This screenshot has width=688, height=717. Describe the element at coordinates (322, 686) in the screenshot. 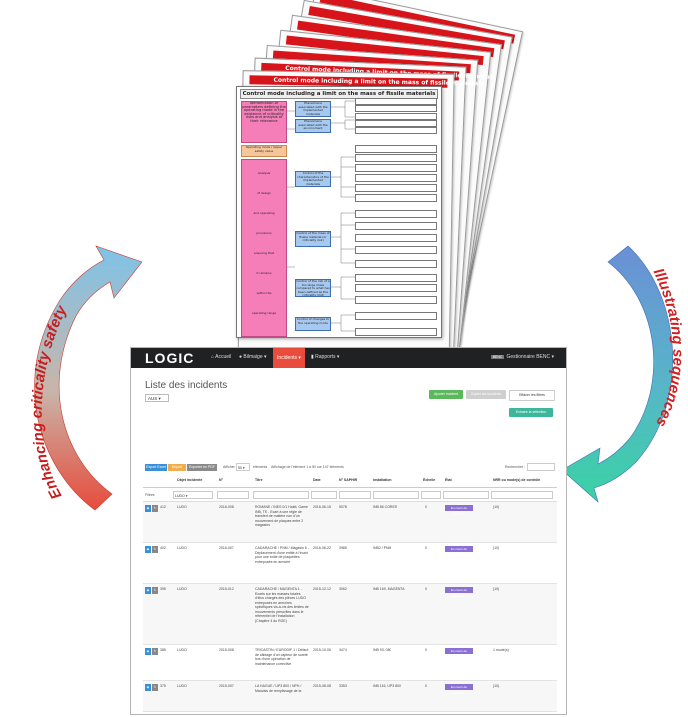

I see `row-date: 2015-08-08` at that location.